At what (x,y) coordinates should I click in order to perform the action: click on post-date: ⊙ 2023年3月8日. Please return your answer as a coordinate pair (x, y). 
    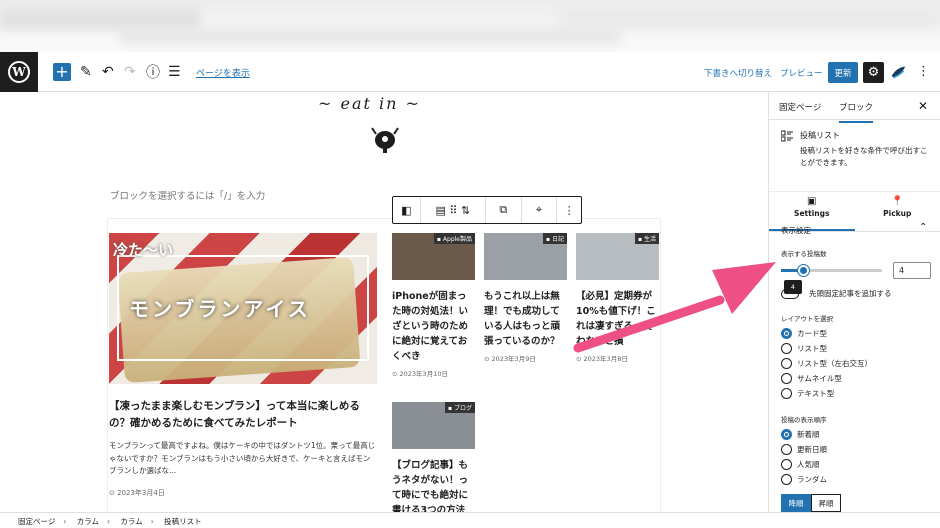
    Looking at the image, I should click on (602, 359).